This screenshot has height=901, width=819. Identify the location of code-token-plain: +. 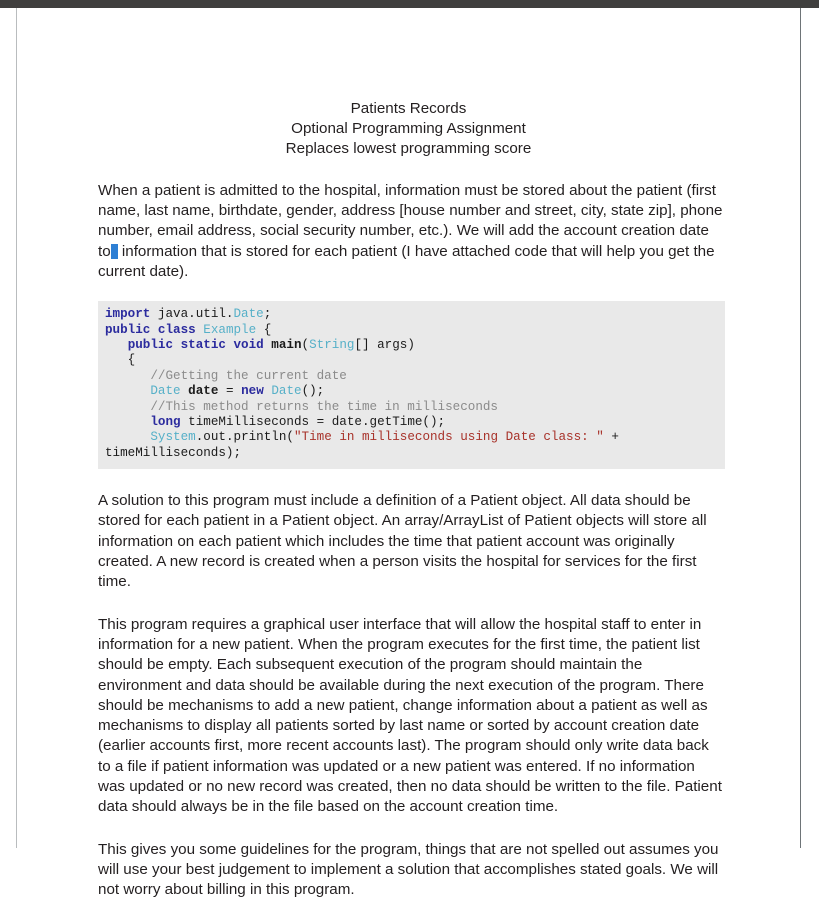
(611, 437).